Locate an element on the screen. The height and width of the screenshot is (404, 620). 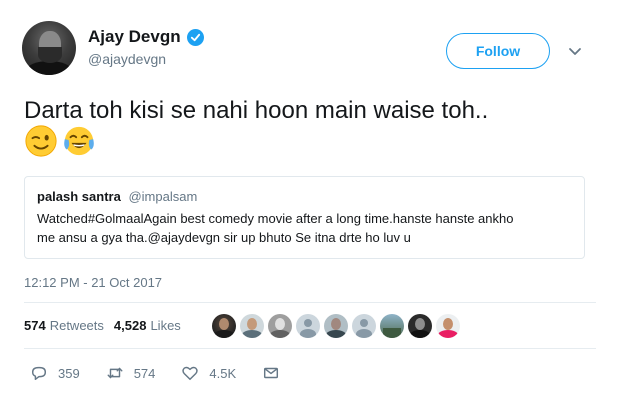
author-info: Ajay Devgn @ajaydevgn is located at coordinates (146, 47).